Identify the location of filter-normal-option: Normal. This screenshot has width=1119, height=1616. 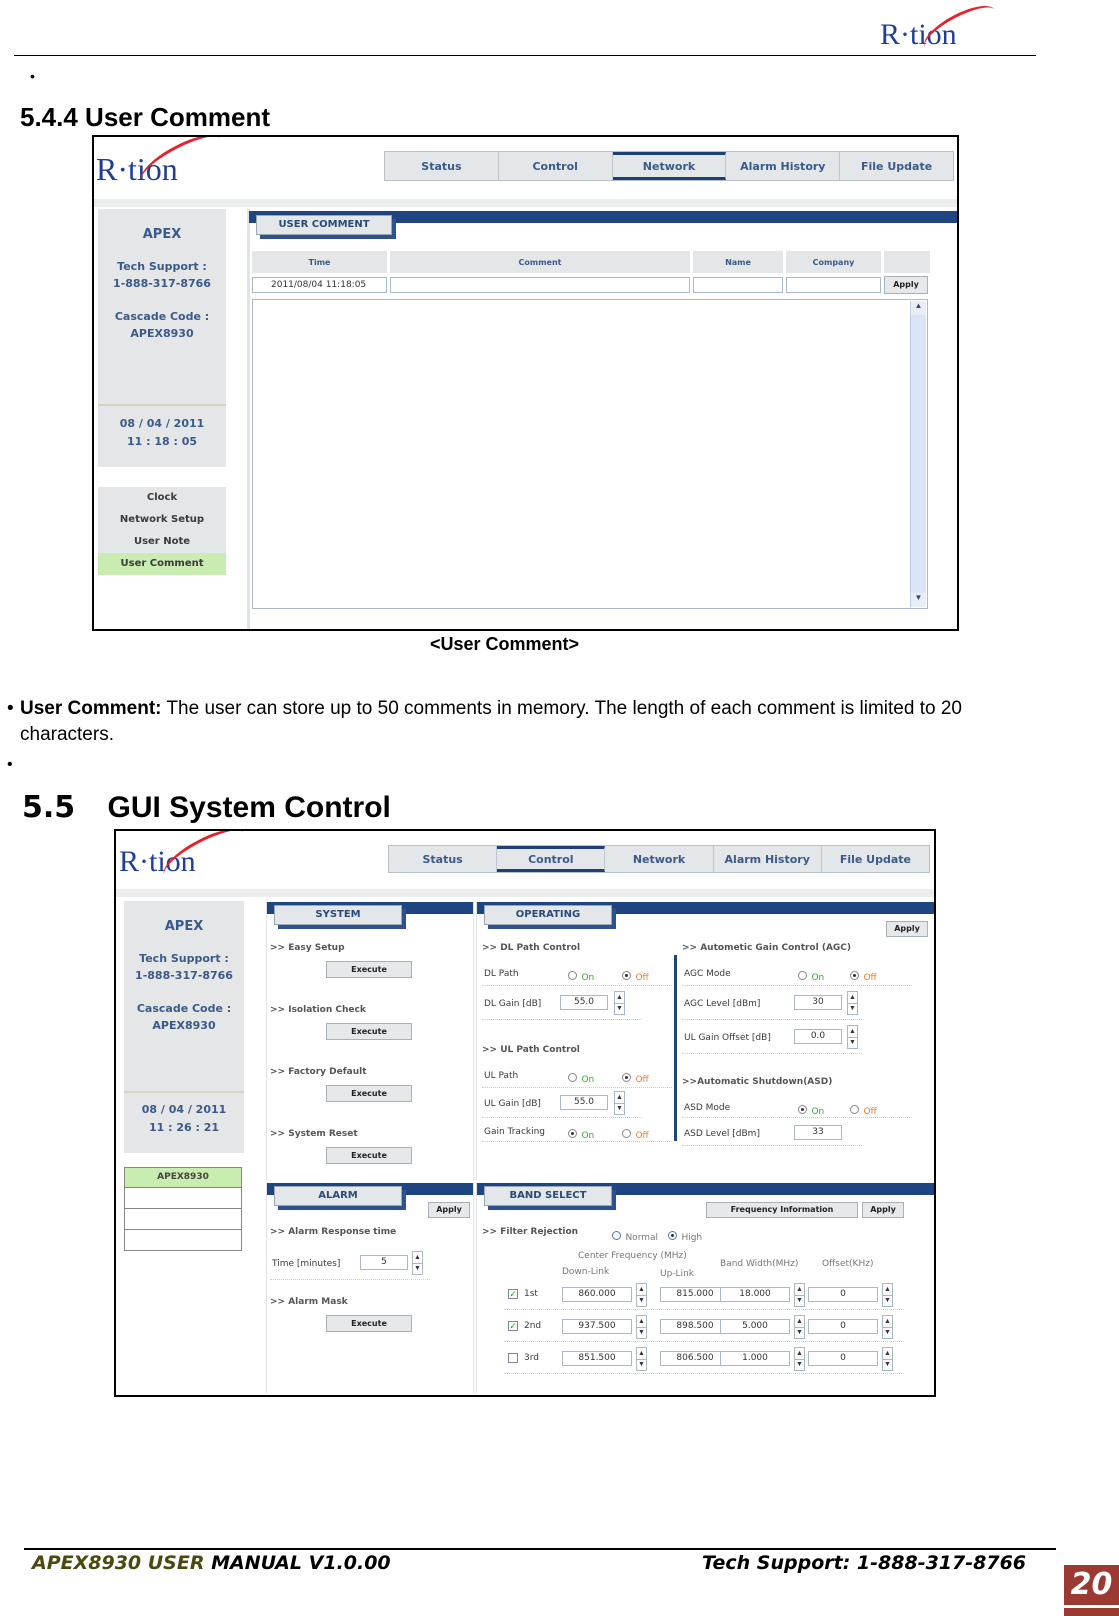
(635, 1236).